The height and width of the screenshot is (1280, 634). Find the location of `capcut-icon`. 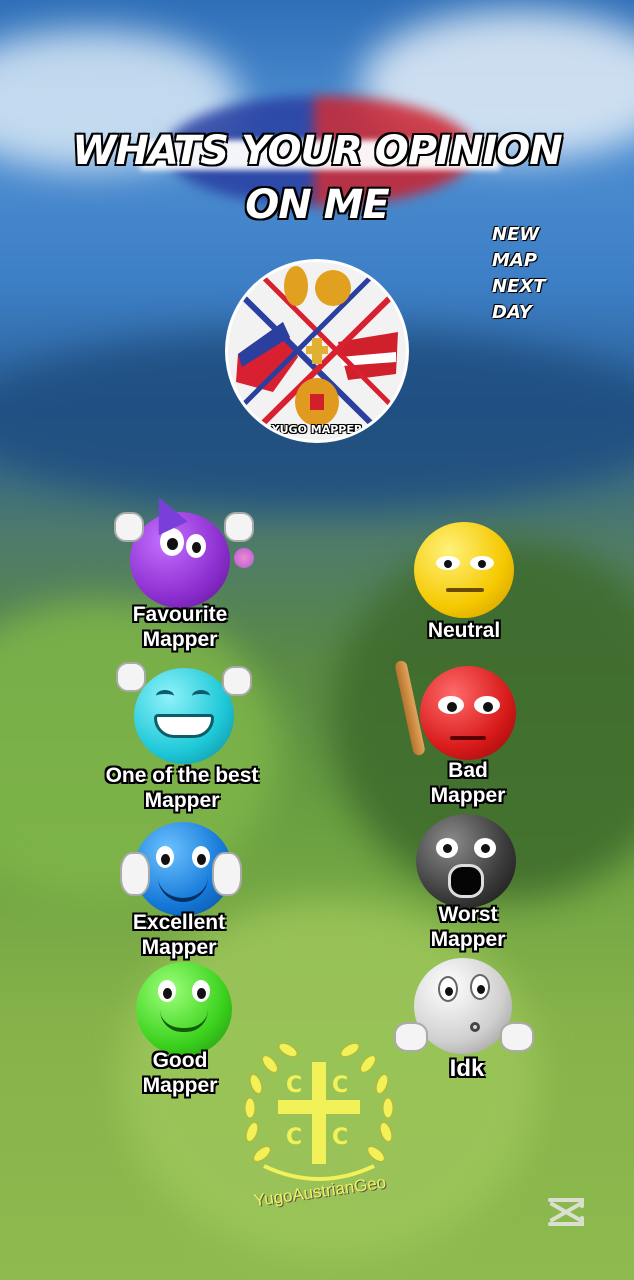

capcut-icon is located at coordinates (566, 1212).